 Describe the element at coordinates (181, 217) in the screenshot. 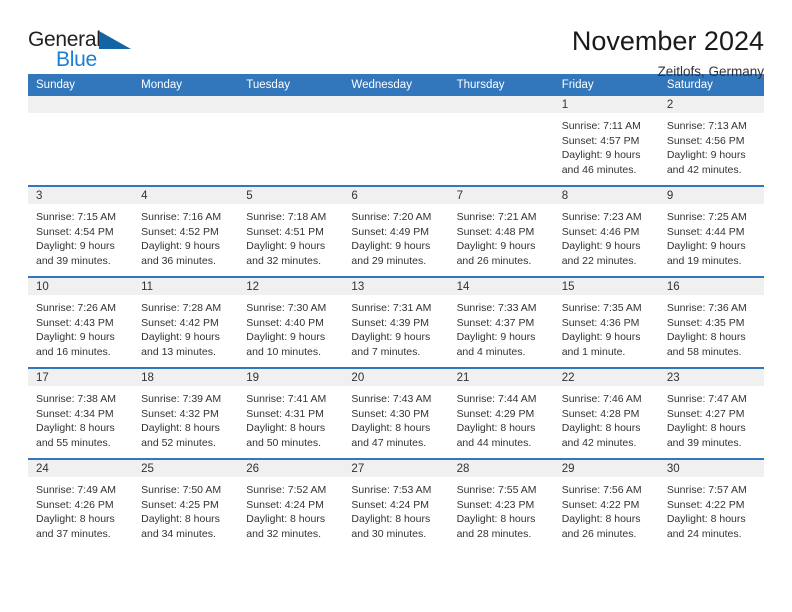

I see `sunrise-text: Sunrise: 7:16 AM` at that location.